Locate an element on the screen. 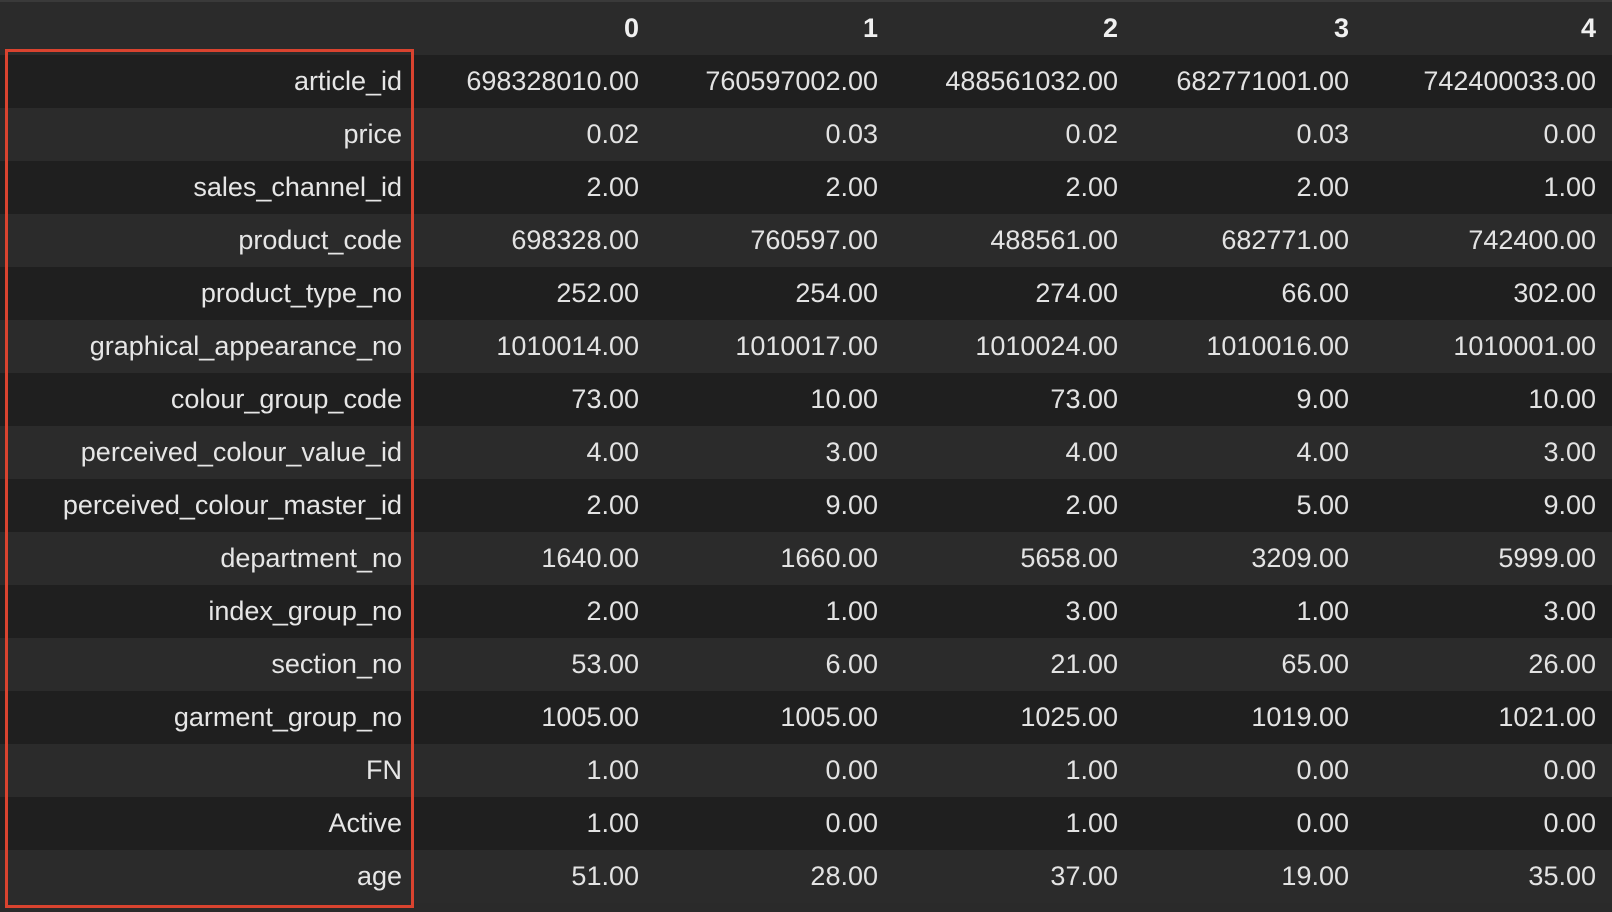 The image size is (1612, 912). table-cell: 1005.00 is located at coordinates (829, 717).